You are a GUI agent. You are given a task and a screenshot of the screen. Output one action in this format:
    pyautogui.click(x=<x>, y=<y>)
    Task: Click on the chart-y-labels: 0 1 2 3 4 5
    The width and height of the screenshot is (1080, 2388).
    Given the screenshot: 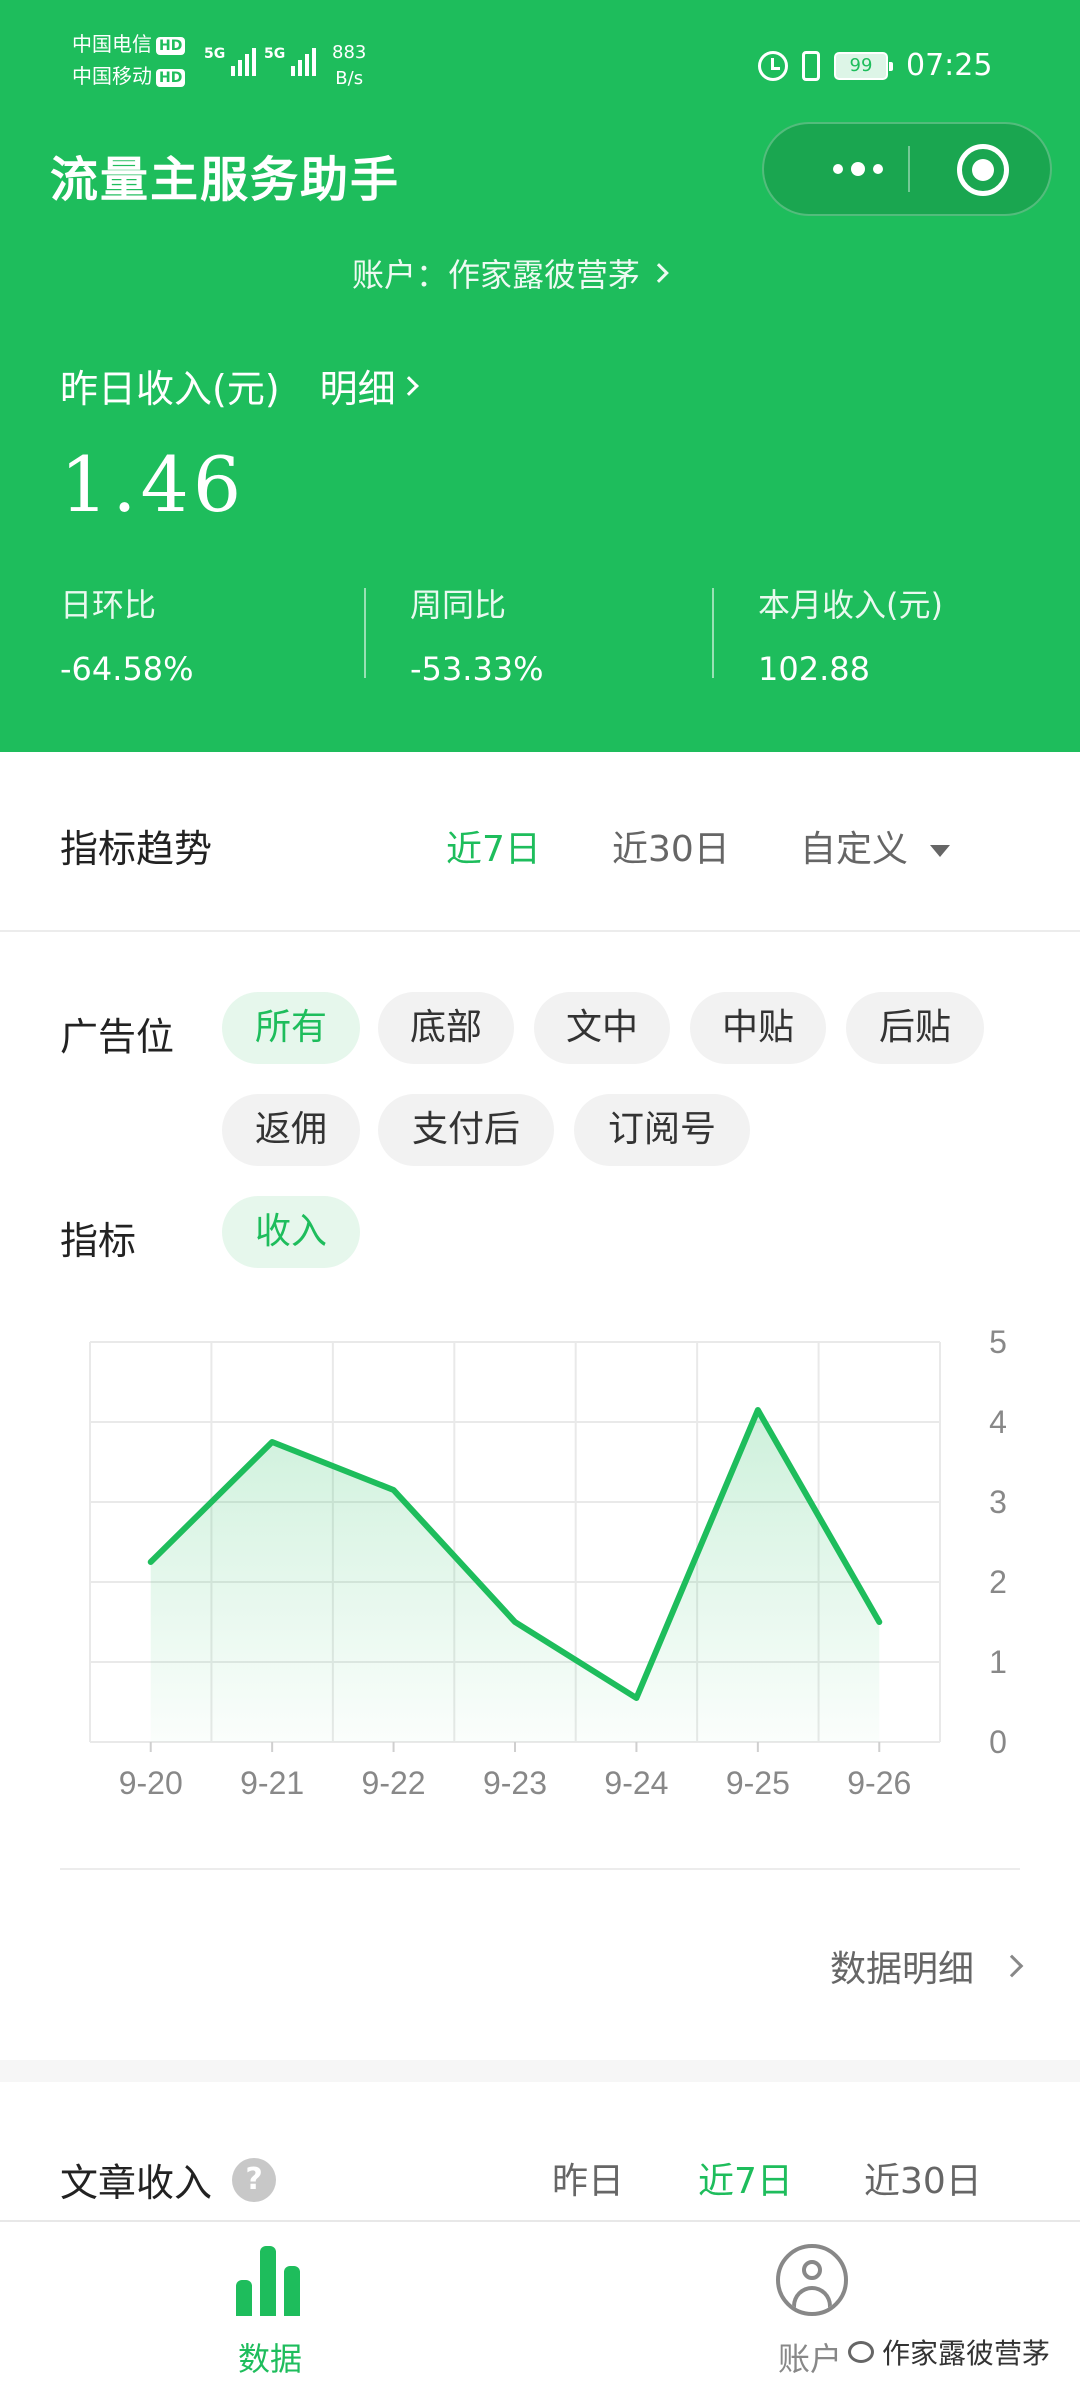 What is the action you would take?
    pyautogui.click(x=998, y=1542)
    